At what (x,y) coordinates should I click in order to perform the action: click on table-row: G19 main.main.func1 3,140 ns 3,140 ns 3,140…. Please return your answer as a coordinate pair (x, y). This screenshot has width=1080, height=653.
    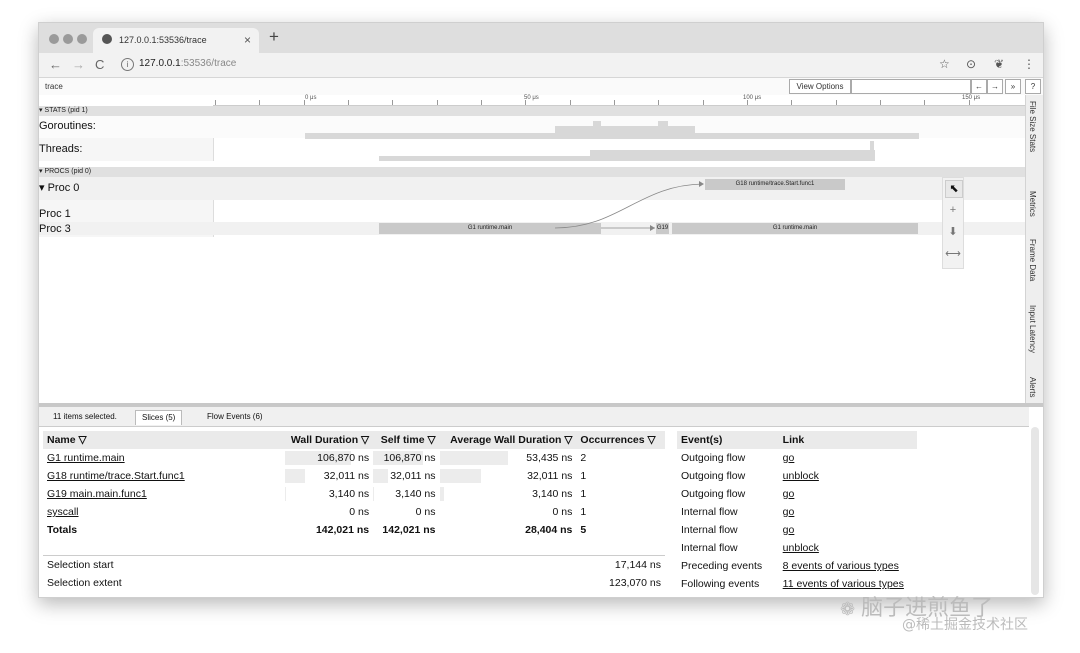
    Looking at the image, I should click on (354, 494).